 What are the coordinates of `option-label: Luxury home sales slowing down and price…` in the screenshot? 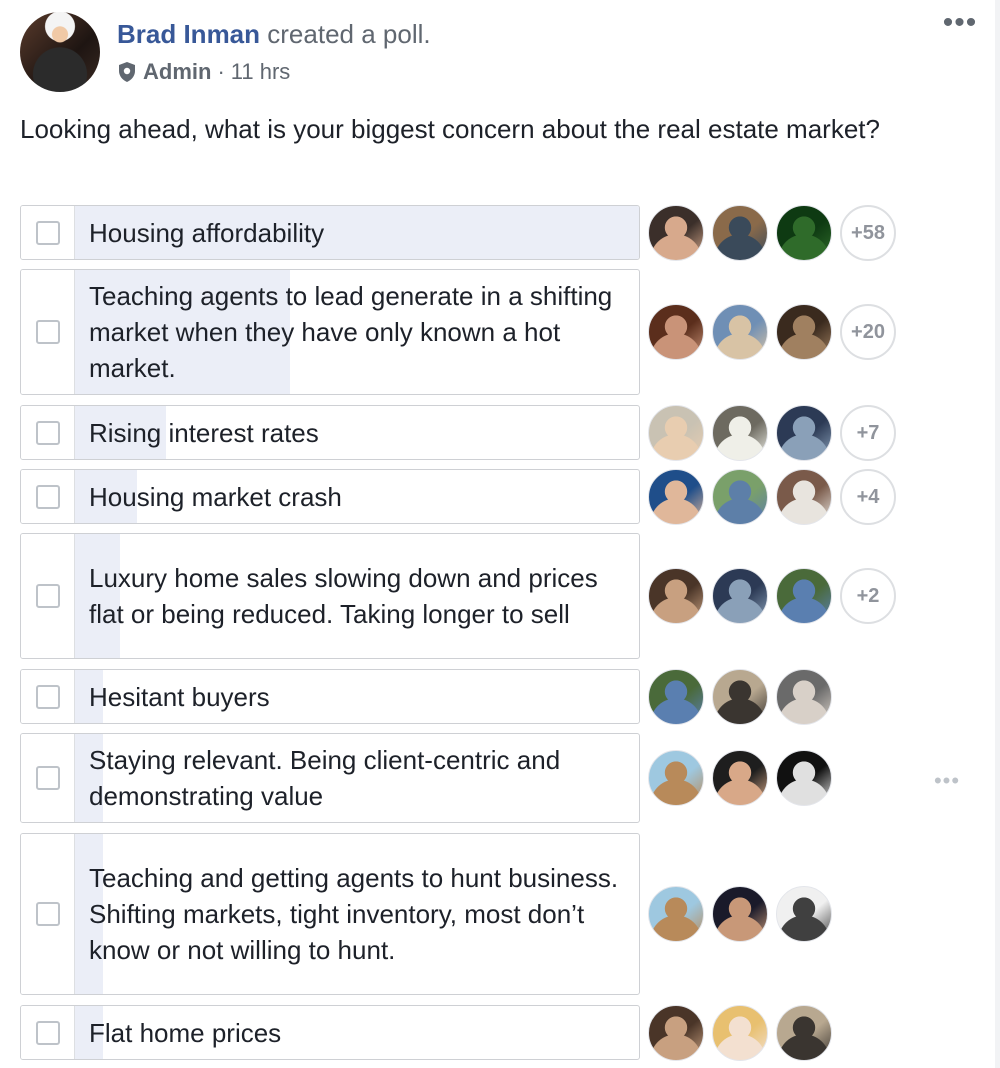 It's located at (343, 596).